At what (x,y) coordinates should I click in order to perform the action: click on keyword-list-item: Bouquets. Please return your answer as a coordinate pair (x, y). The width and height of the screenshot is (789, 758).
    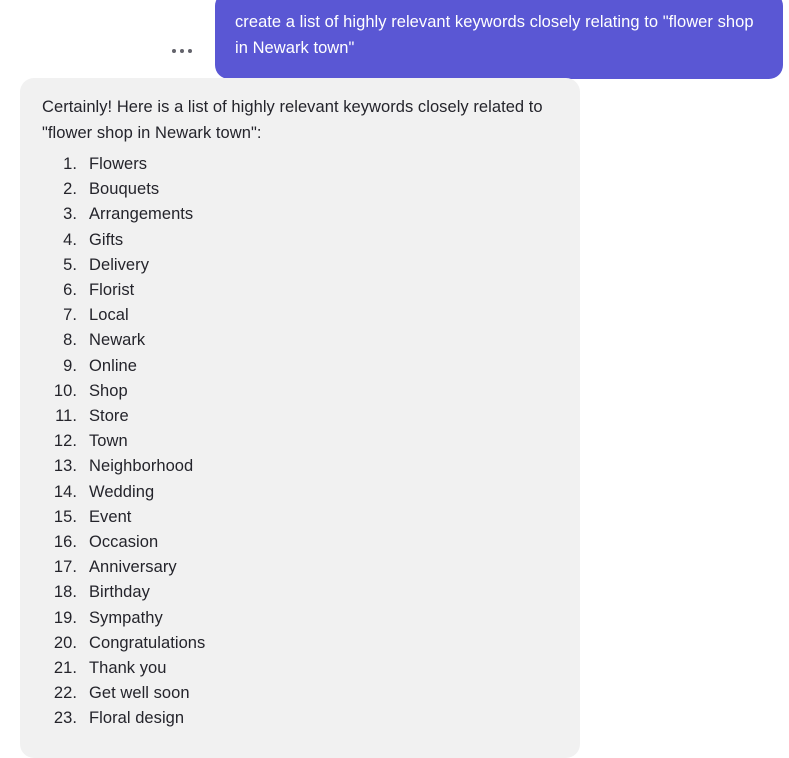
    Looking at the image, I should click on (96, 189).